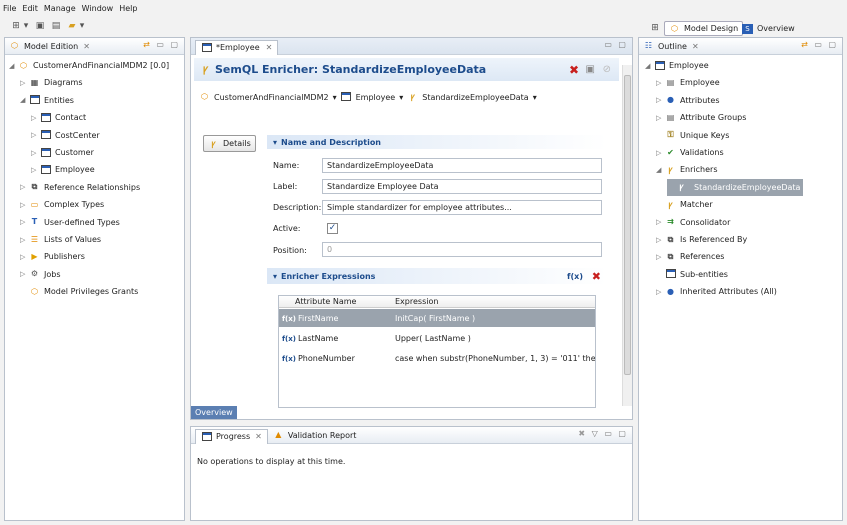 Image resolution: width=847 pixels, height=525 pixels. I want to click on tree-item: ▷ ▤ Attribute Groups, so click(701, 117).